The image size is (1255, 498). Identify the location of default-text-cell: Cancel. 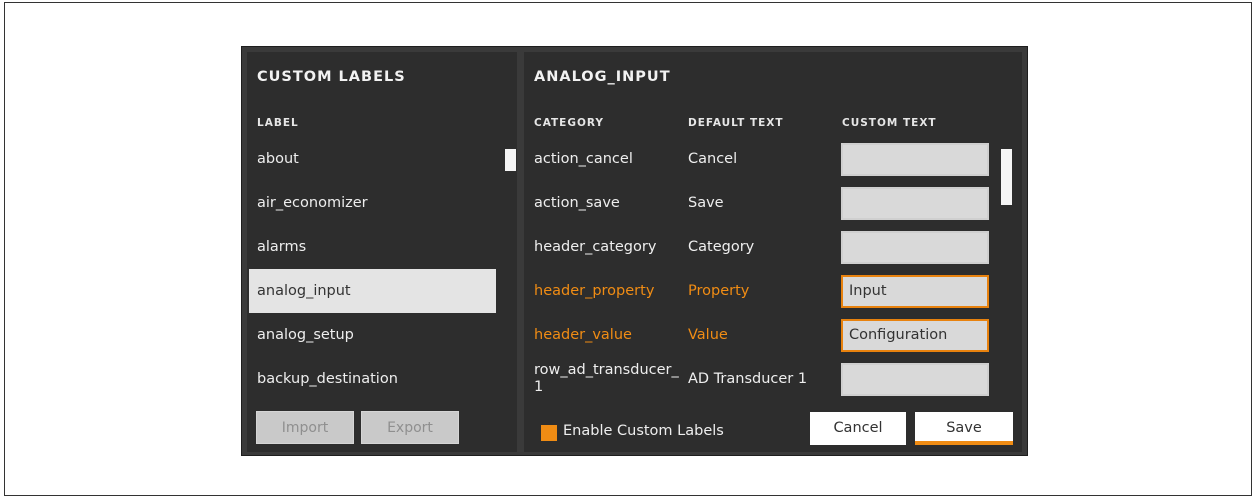
(713, 159).